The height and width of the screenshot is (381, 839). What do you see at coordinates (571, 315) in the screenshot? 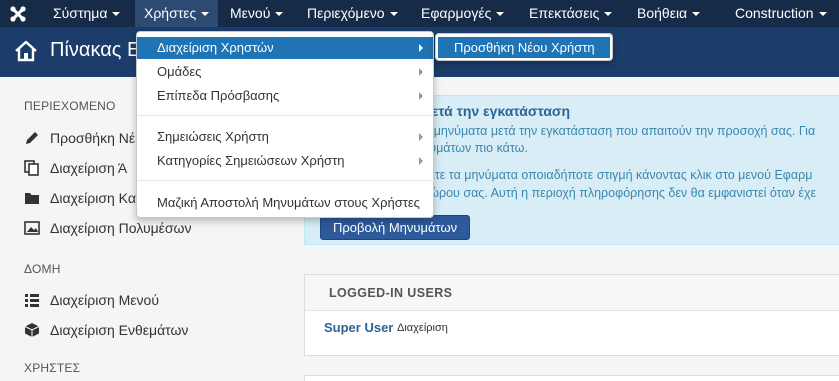
I see `logged-in-users-panel: LOGGED-IN USERS Super User Διαχείριση` at bounding box center [571, 315].